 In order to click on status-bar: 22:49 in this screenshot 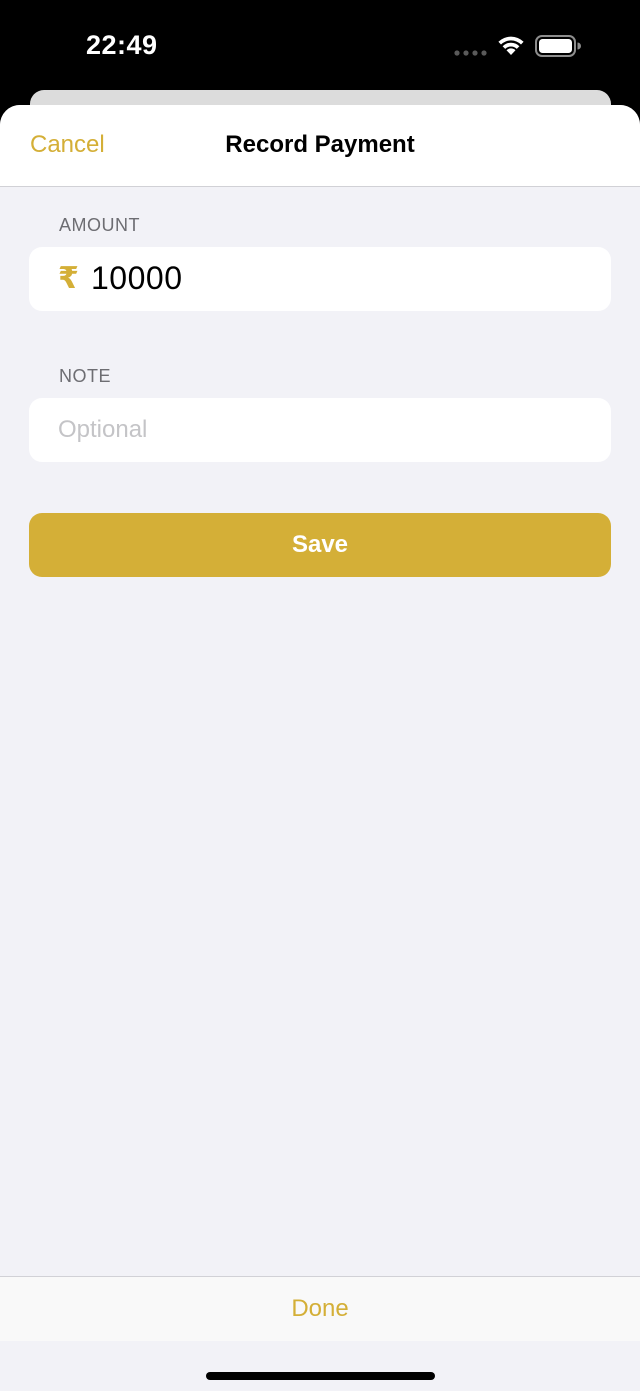, I will do `click(320, 46)`.